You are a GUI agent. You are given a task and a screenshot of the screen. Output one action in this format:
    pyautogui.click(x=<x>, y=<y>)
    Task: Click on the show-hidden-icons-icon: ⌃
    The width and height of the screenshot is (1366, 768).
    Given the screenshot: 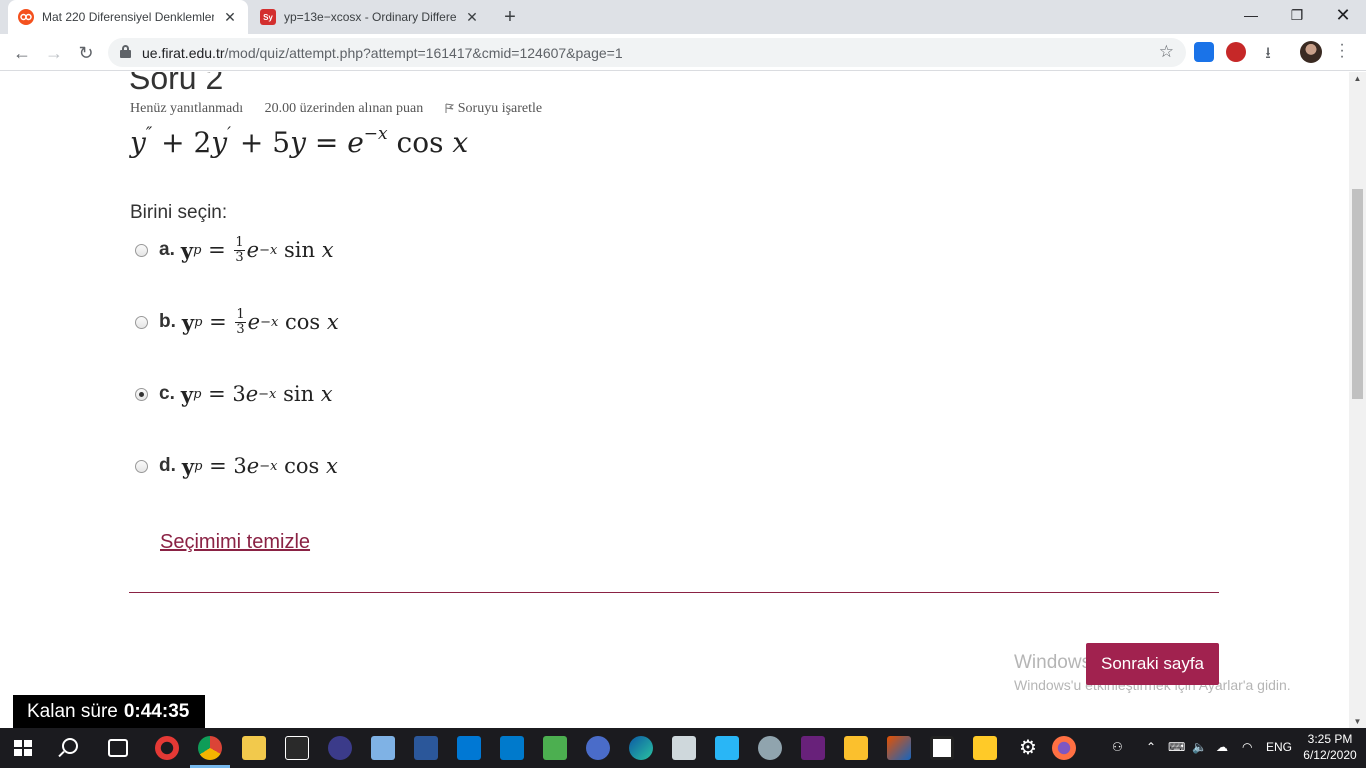 What is the action you would take?
    pyautogui.click(x=1151, y=747)
    